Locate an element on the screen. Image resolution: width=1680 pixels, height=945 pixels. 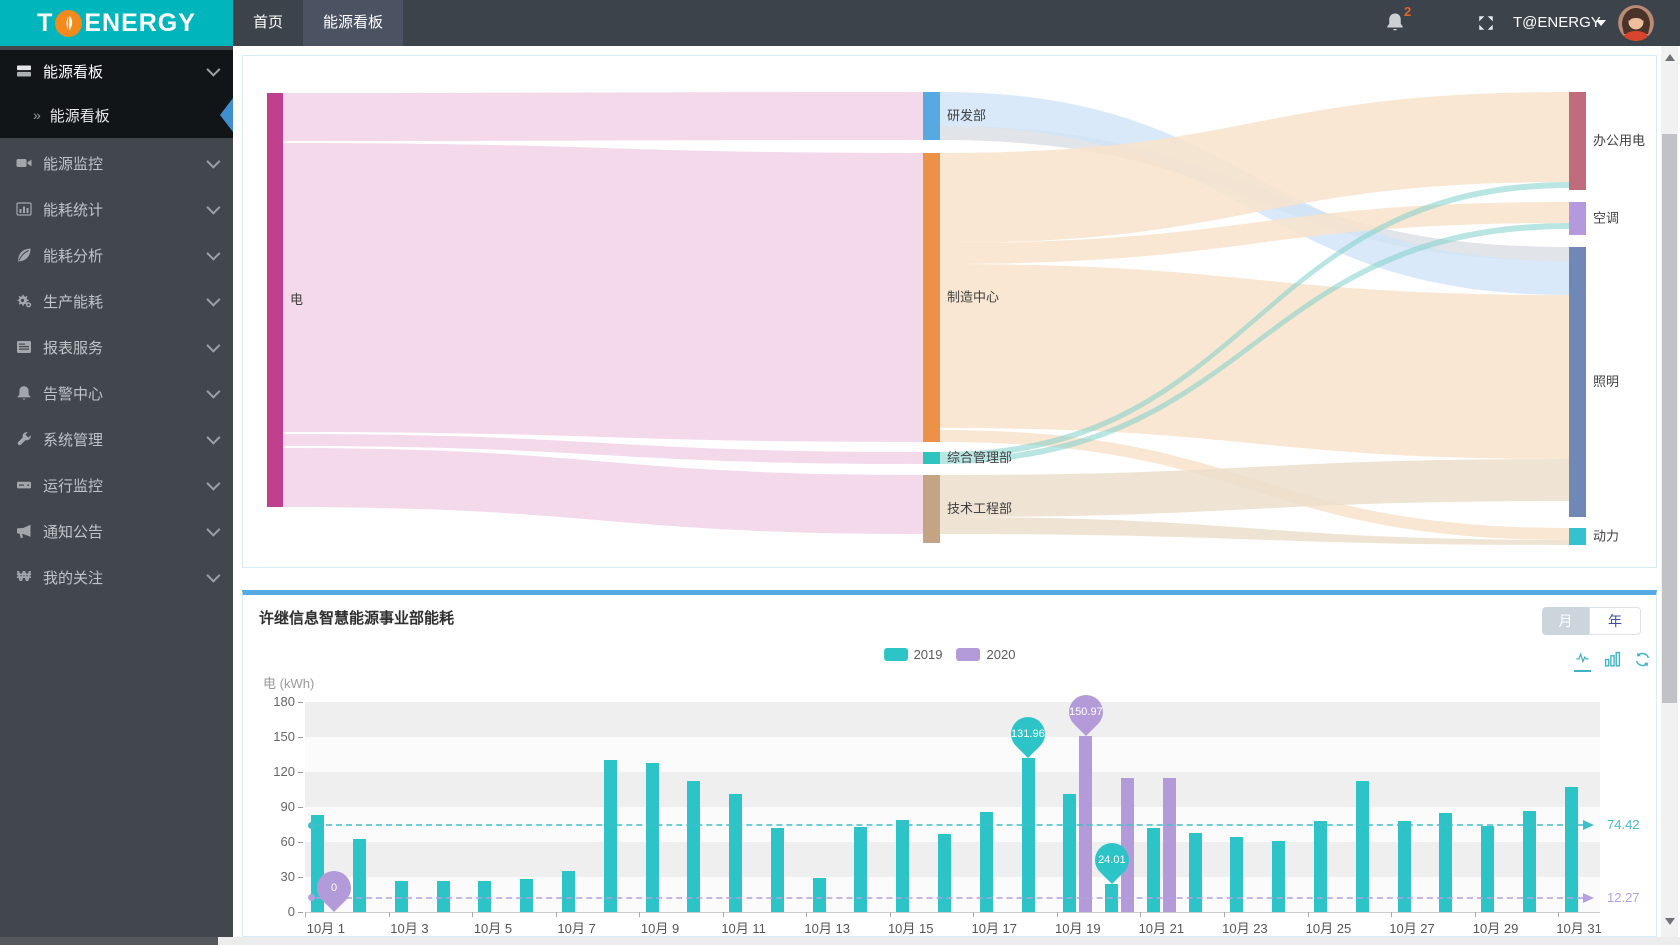
app-logo: T ENERGY is located at coordinates (116, 23).